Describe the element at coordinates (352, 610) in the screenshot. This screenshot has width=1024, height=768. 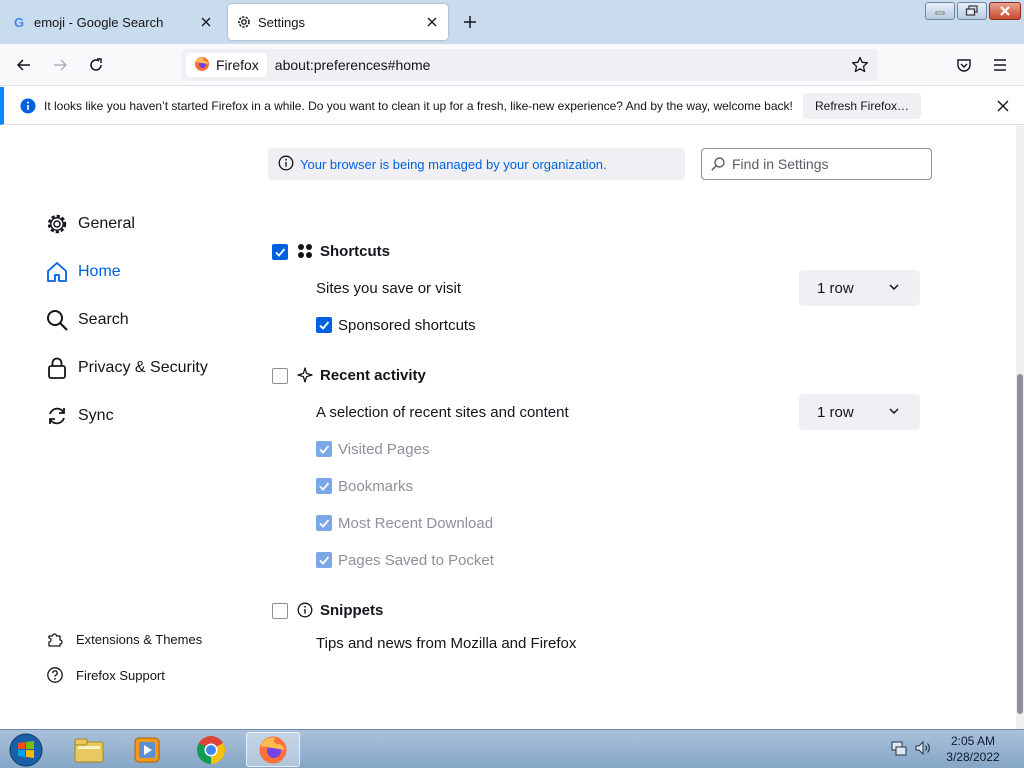
I see `section-title-text: Snippets` at that location.